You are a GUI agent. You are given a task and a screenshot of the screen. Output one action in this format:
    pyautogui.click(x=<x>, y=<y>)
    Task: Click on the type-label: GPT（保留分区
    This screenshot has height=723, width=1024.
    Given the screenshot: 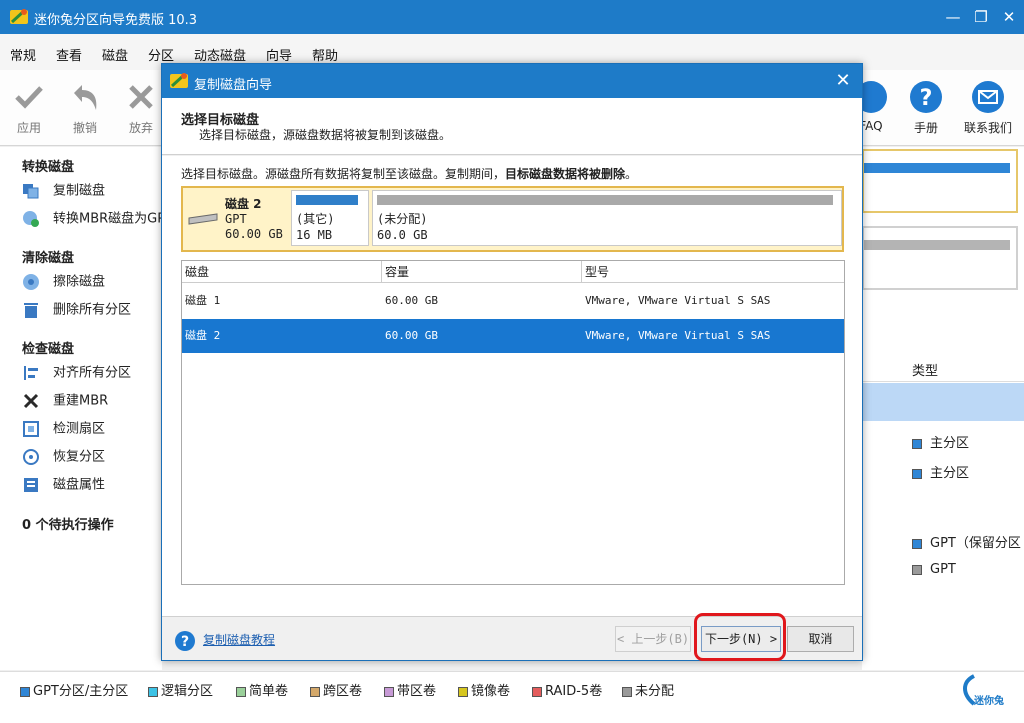 What is the action you would take?
    pyautogui.click(x=975, y=543)
    